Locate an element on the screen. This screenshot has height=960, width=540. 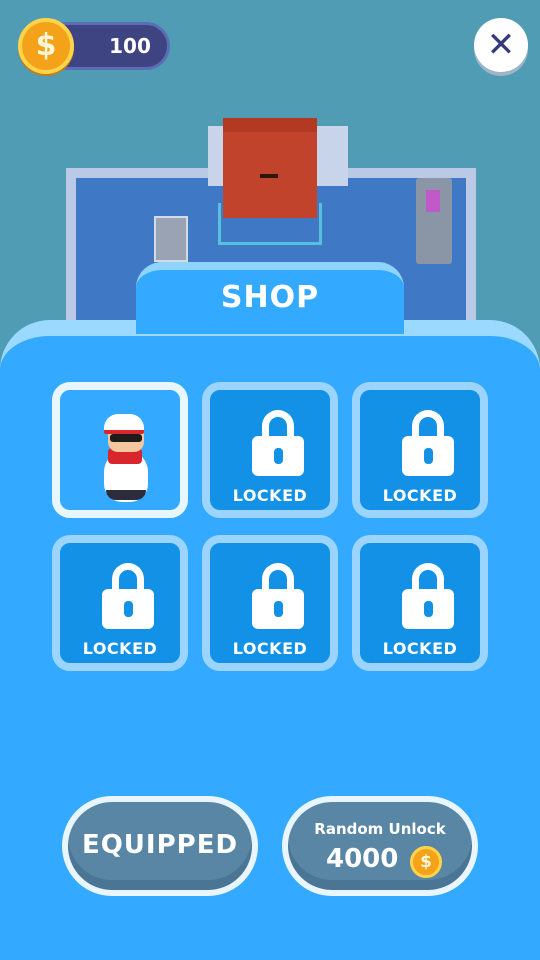
random-unlock-price: 4000 is located at coordinates (362, 859).